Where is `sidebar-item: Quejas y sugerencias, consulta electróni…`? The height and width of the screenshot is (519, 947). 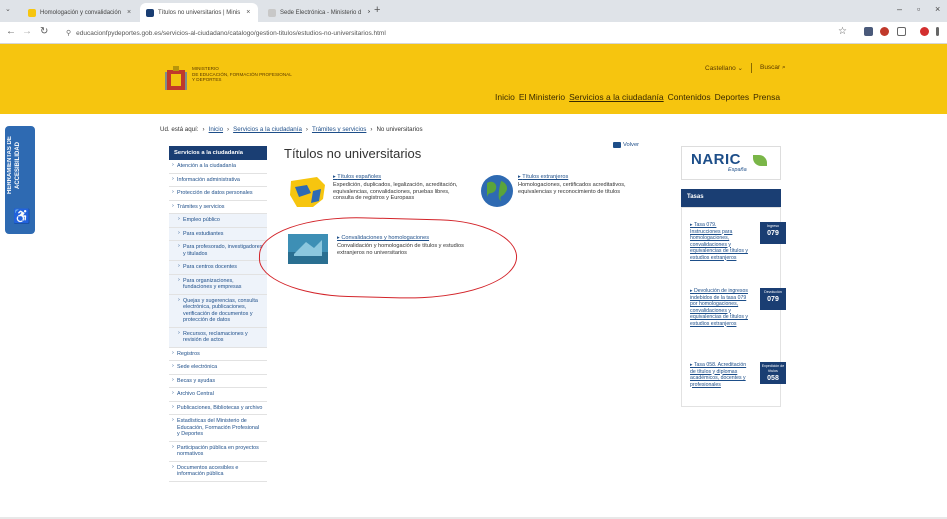
sidebar-item: Quejas y sugerencias, consulta electróni… is located at coordinates (218, 311).